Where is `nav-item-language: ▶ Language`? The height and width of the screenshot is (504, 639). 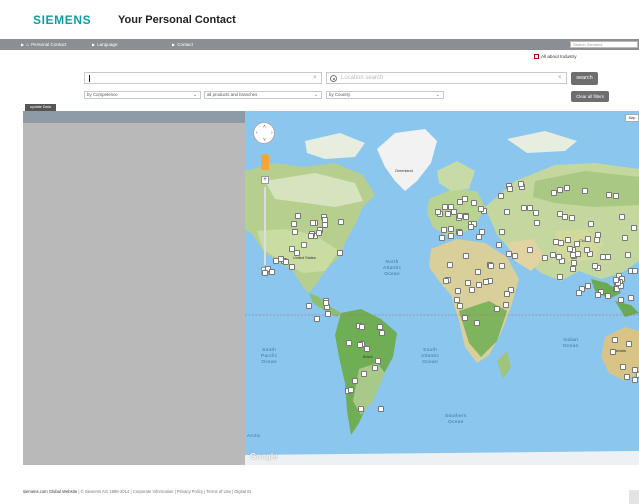 nav-item-language: ▶ Language is located at coordinates (105, 44).